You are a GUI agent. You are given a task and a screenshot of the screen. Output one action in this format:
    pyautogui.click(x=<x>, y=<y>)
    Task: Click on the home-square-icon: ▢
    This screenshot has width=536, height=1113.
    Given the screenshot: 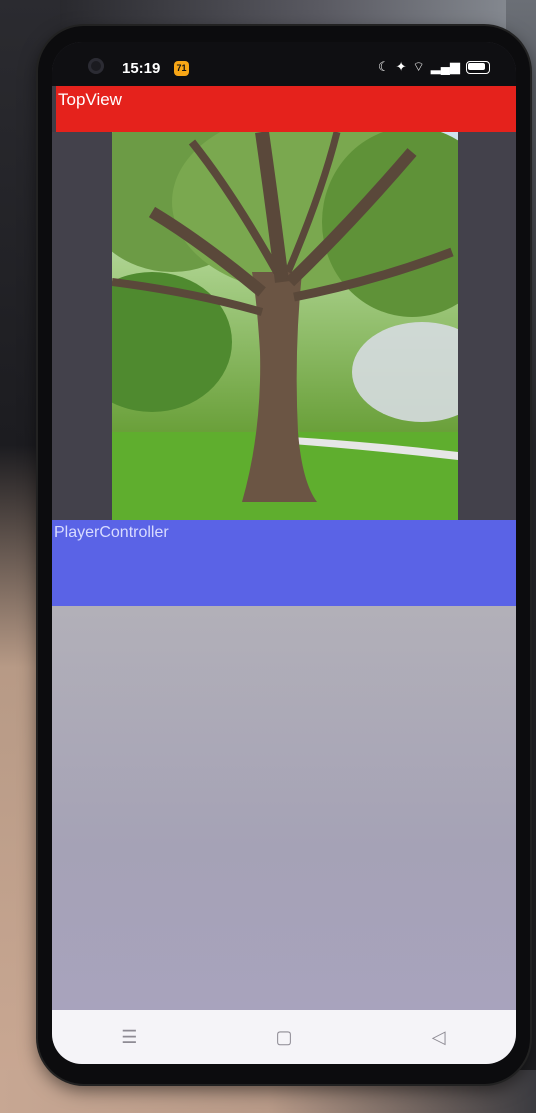 What is the action you would take?
    pyautogui.click(x=284, y=1037)
    